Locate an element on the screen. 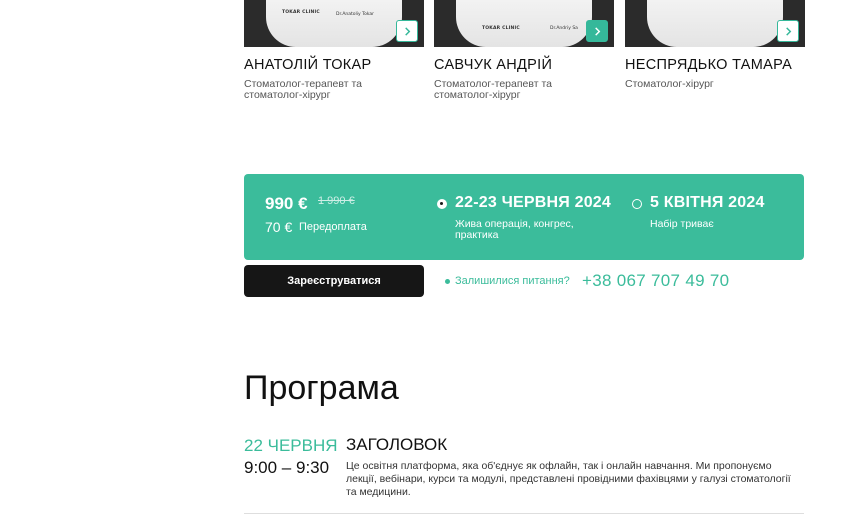  speaker-photo: TOKAR CLINIC Dr.Anatoliy Tokar is located at coordinates (334, 23).